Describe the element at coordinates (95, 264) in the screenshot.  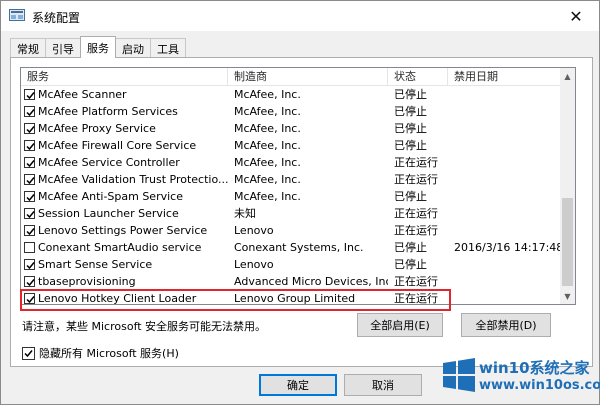
I see `cell-service: Smart Sense Service` at that location.